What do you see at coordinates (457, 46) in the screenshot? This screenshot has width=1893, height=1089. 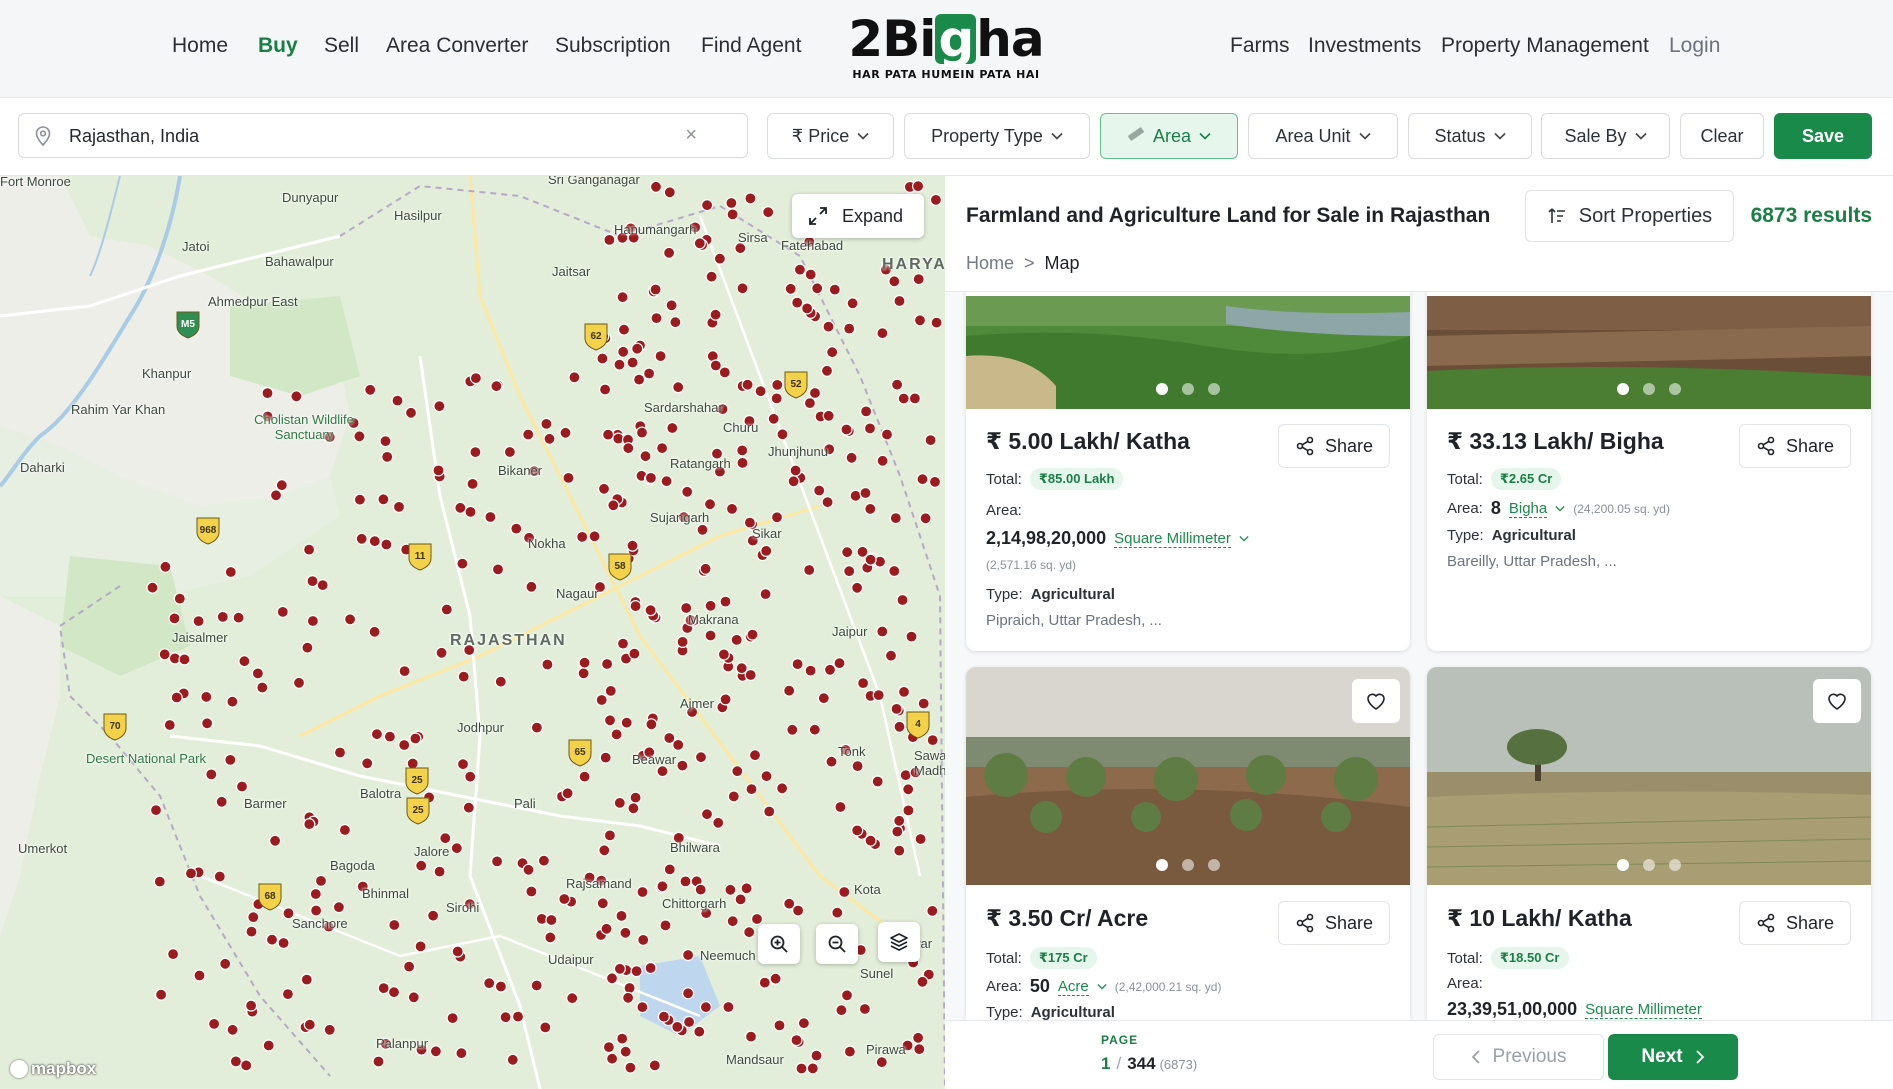 I see `nav-area-converter: Area Converter` at bounding box center [457, 46].